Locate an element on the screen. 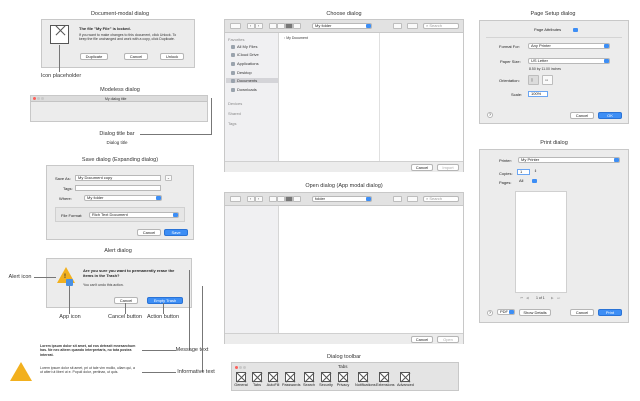 This screenshot has height=401, width=640. cloud-icon is located at coordinates (233, 54).